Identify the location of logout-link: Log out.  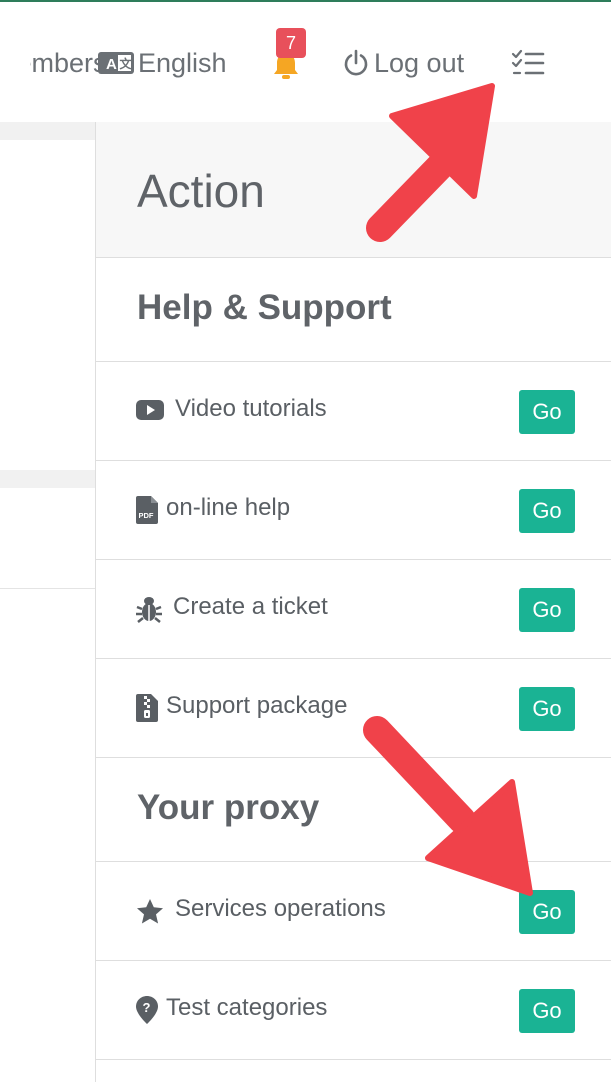
(403, 63).